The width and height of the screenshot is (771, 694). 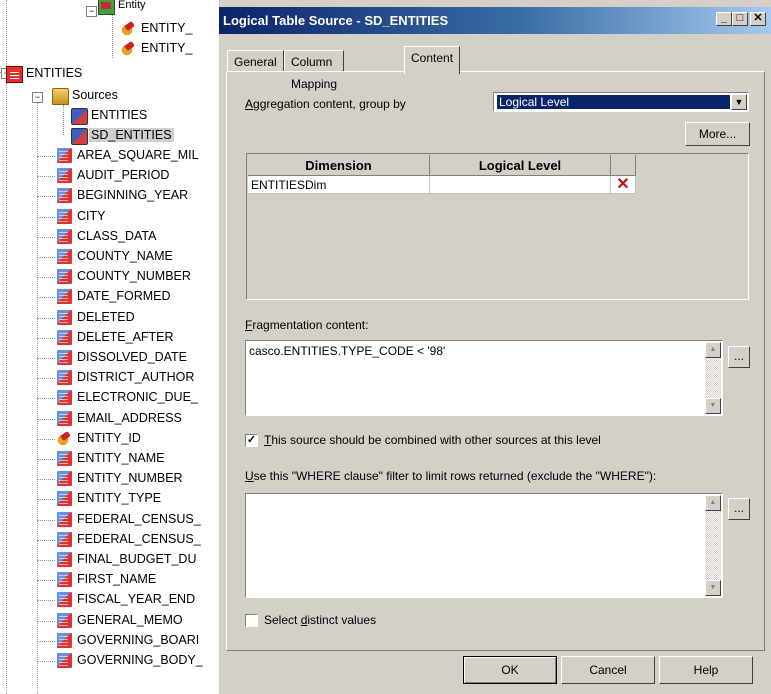 I want to click on tree-item-column: CLASS_DATA, so click(x=106, y=236).